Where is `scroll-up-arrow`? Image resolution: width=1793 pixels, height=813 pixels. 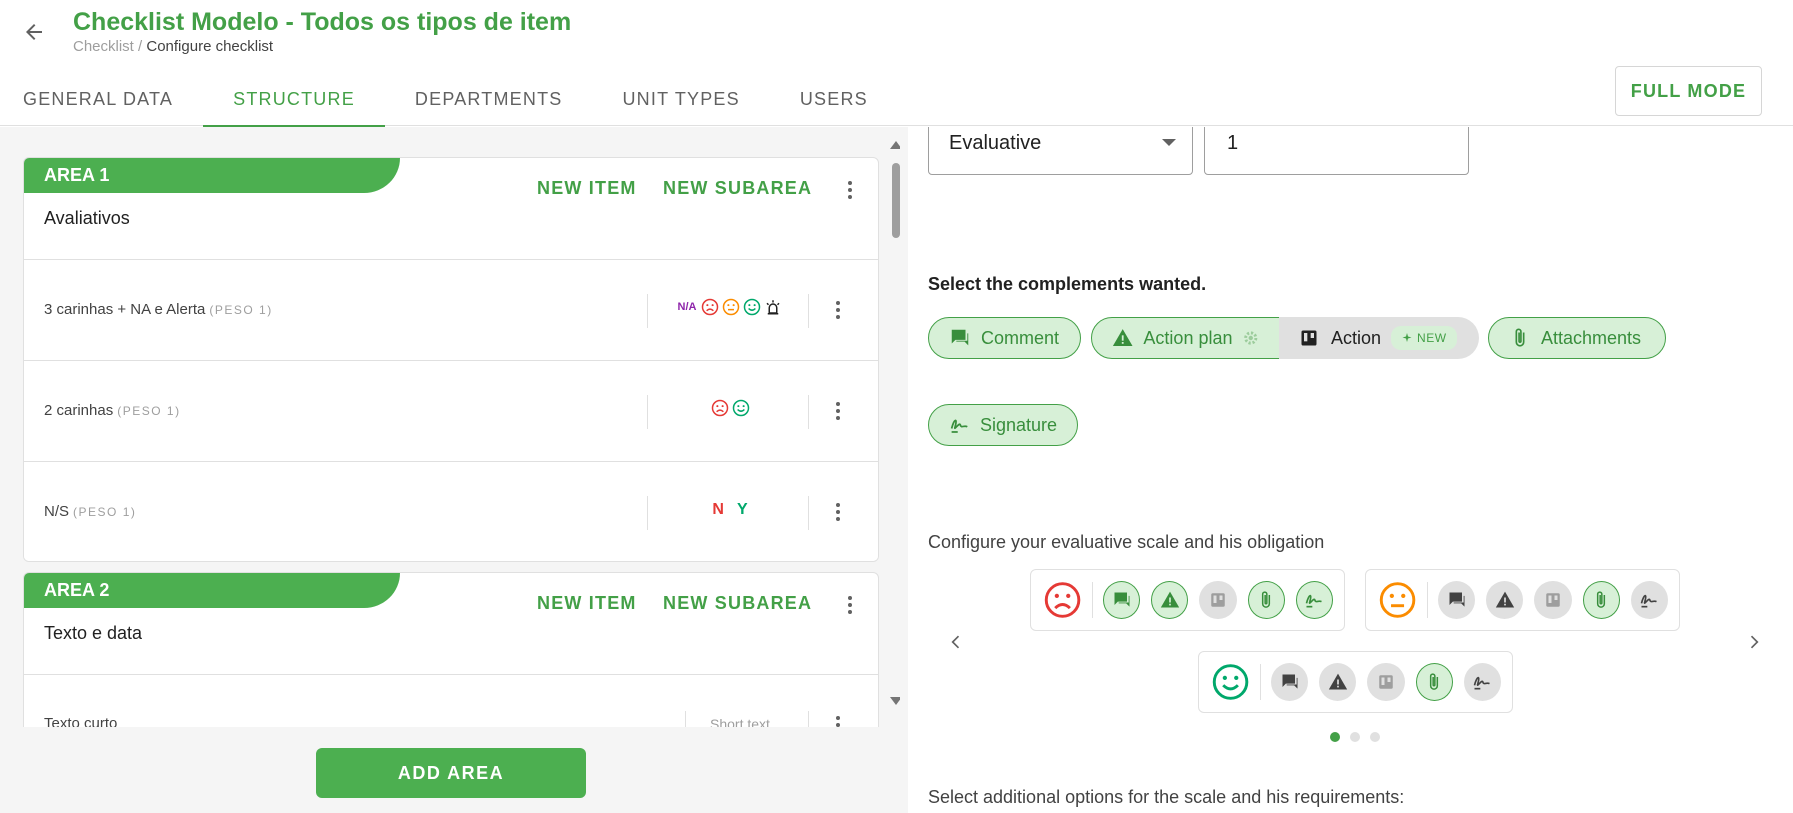 scroll-up-arrow is located at coordinates (895, 145).